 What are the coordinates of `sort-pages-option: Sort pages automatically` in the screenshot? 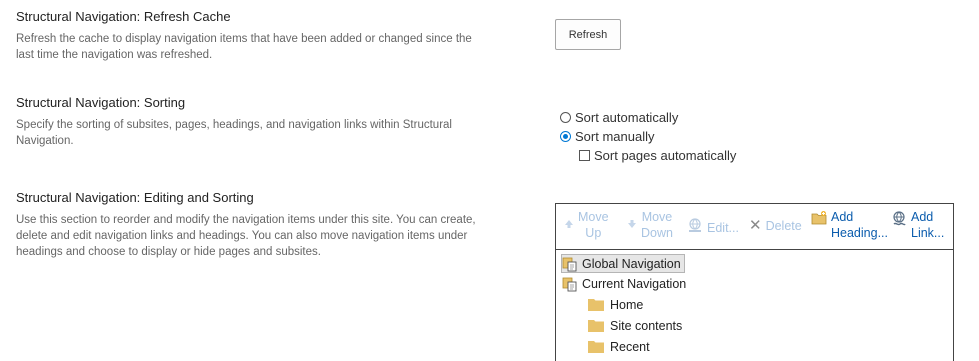 It's located at (657, 155).